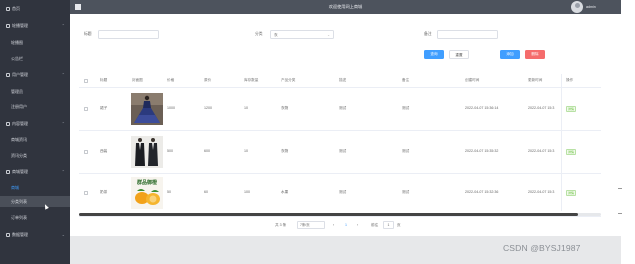  What do you see at coordinates (35, 8) in the screenshot?
I see `sidebar-item-group: 首页` at bounding box center [35, 8].